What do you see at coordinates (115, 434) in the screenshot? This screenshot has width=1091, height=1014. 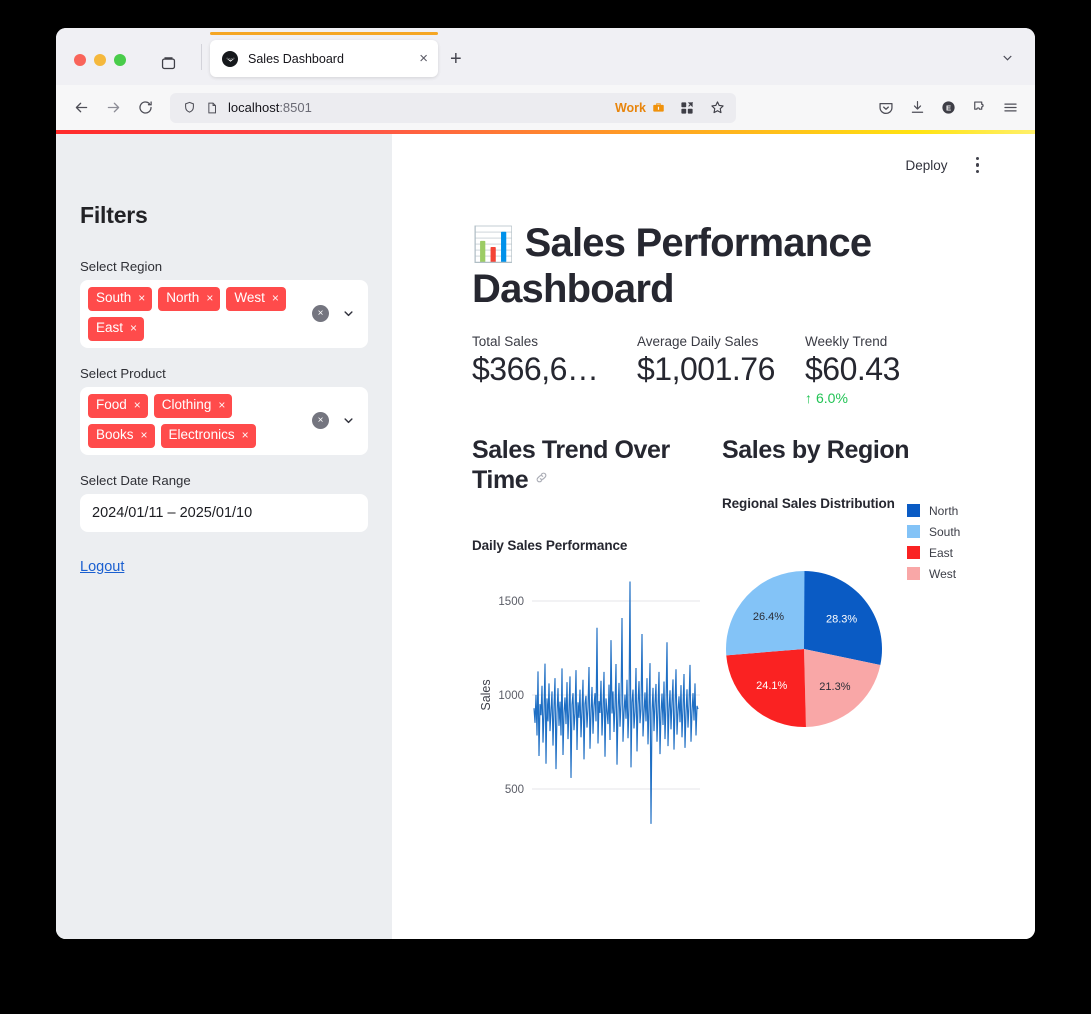 I see `chip-label: Books` at bounding box center [115, 434].